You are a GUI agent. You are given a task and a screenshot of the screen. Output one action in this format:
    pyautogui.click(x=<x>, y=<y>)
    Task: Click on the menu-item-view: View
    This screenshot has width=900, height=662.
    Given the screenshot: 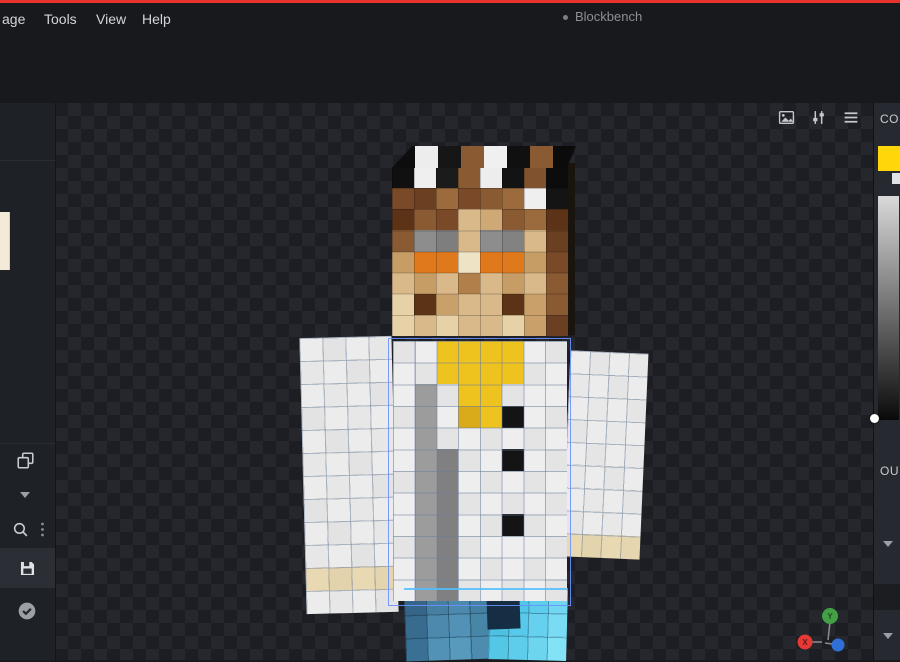 What is the action you would take?
    pyautogui.click(x=111, y=19)
    